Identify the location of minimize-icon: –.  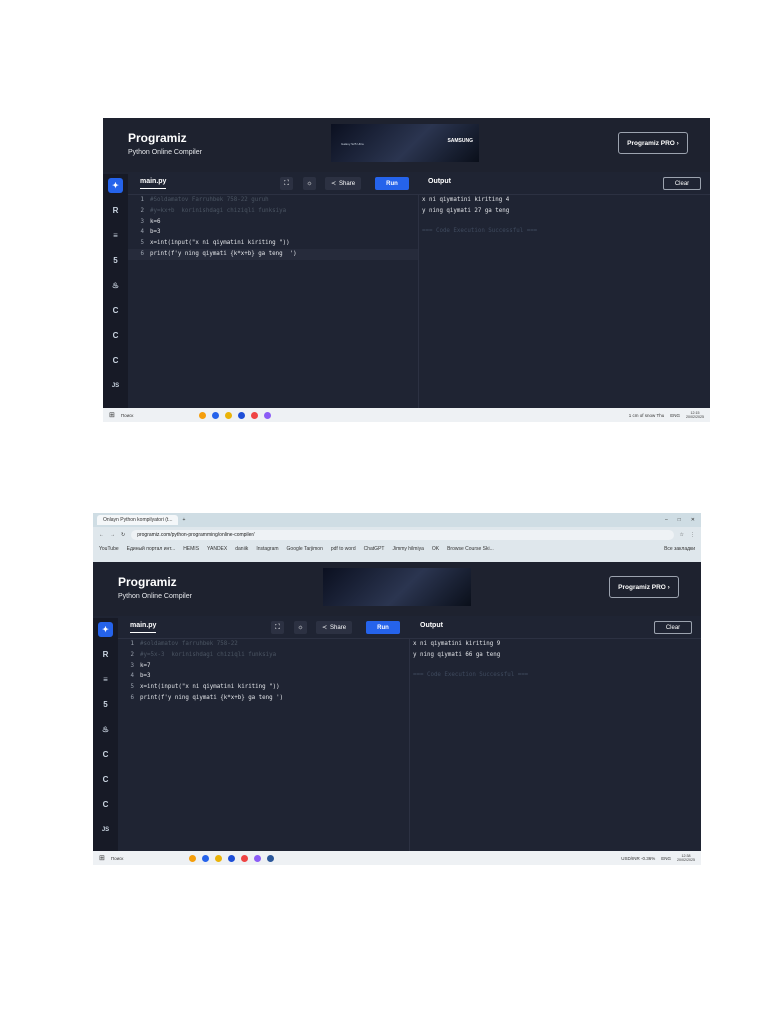
(666, 520).